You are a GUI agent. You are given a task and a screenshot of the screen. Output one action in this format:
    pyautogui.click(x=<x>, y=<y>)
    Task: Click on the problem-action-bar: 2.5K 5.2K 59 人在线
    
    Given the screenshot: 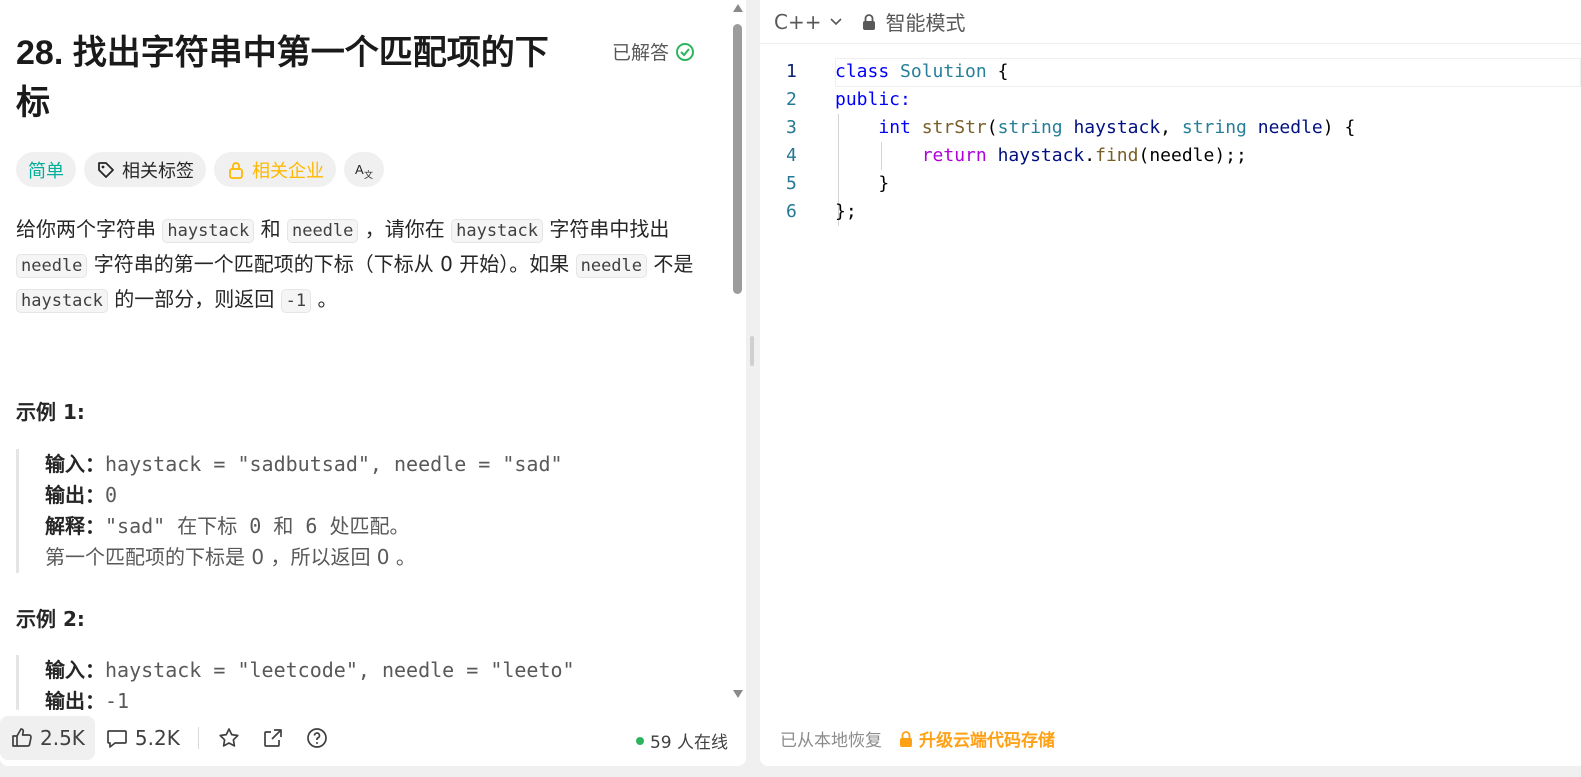 What is the action you would take?
    pyautogui.click(x=373, y=738)
    